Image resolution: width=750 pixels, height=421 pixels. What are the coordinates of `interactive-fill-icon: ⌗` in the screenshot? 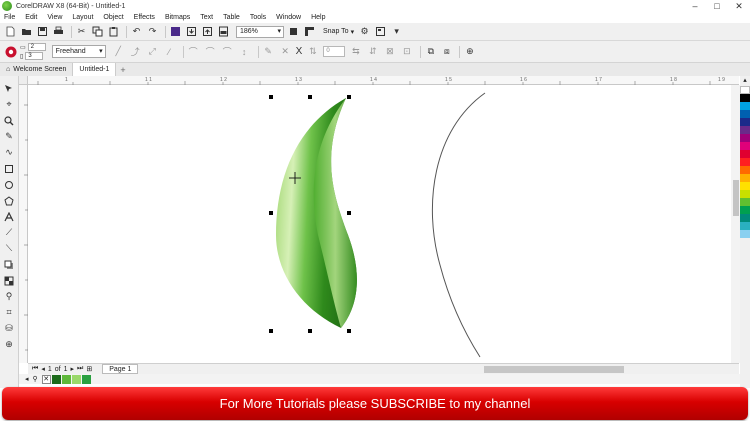 It's located at (9, 312).